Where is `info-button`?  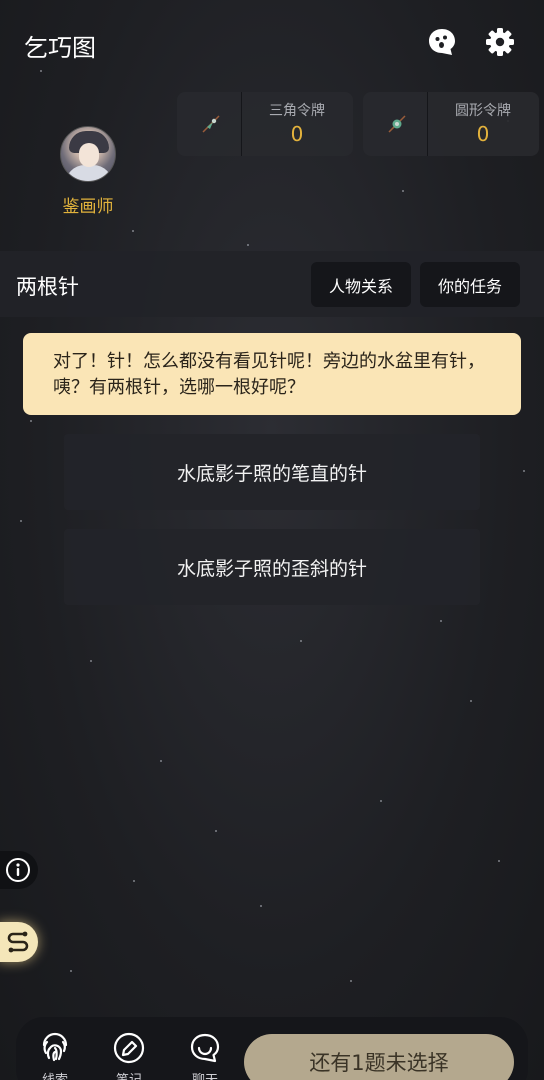
info-button is located at coordinates (19, 870).